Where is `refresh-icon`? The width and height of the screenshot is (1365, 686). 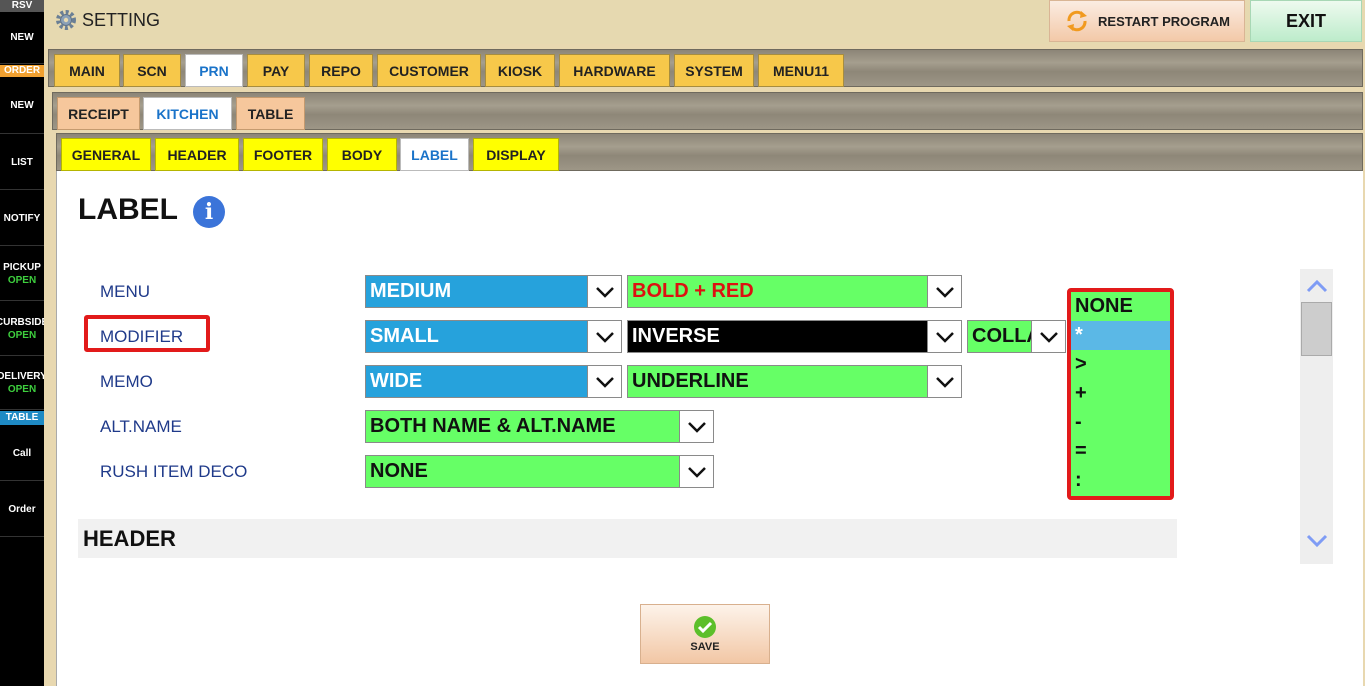 refresh-icon is located at coordinates (1077, 21).